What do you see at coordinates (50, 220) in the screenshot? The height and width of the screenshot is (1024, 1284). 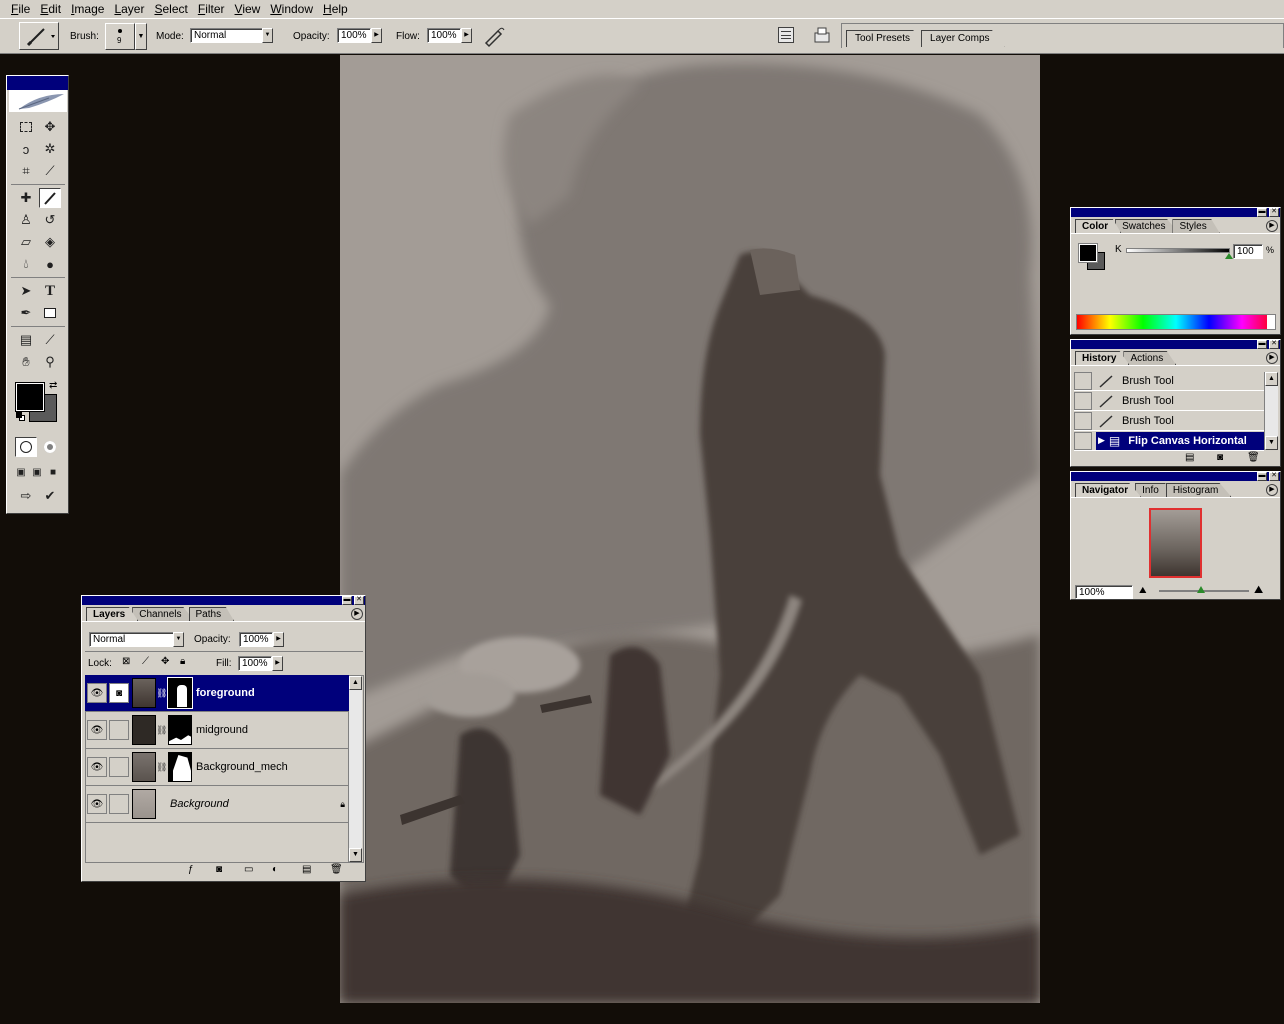 I see `history-brush-tool-icon: ↺` at bounding box center [50, 220].